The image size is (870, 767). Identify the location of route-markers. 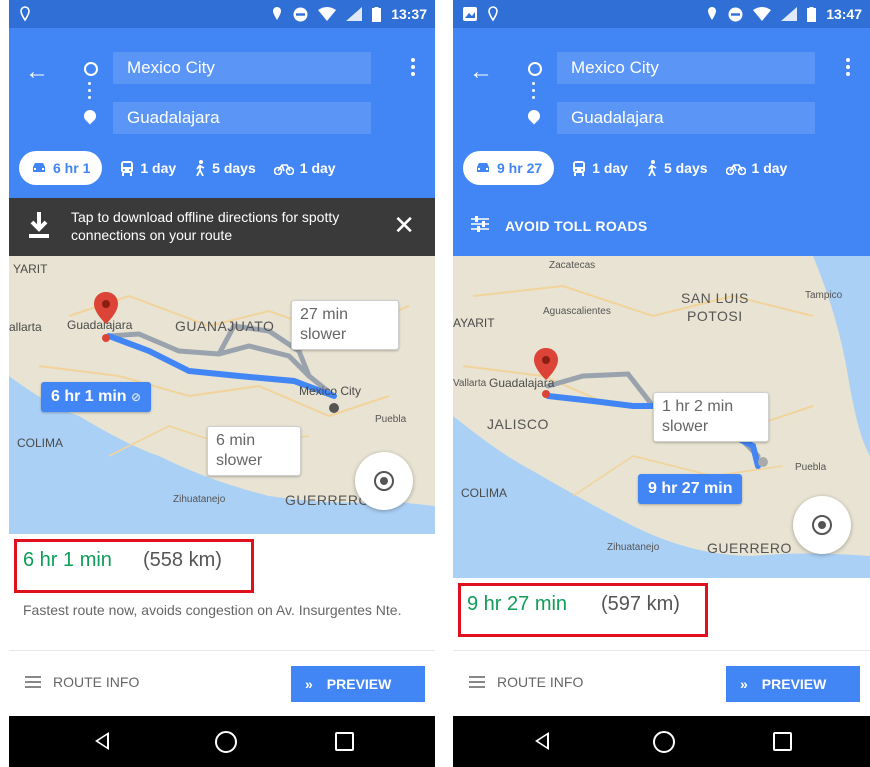
(90, 97).